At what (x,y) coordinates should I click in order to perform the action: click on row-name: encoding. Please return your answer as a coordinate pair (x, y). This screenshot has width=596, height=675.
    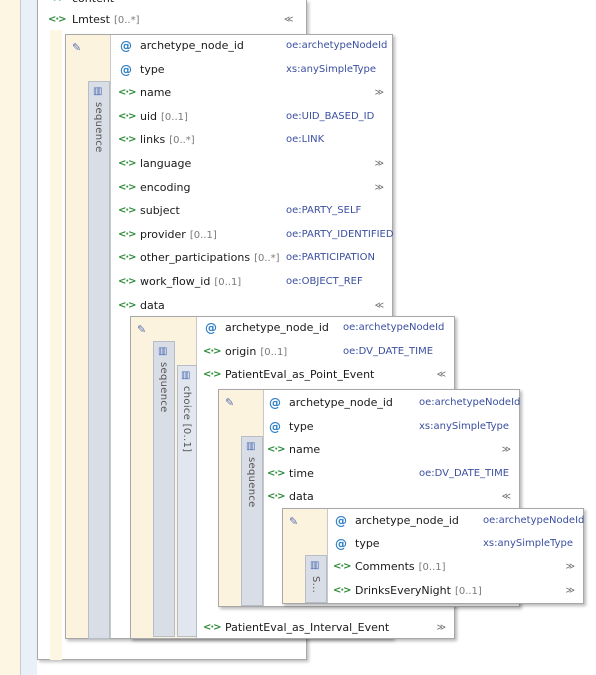
    Looking at the image, I should click on (165, 187).